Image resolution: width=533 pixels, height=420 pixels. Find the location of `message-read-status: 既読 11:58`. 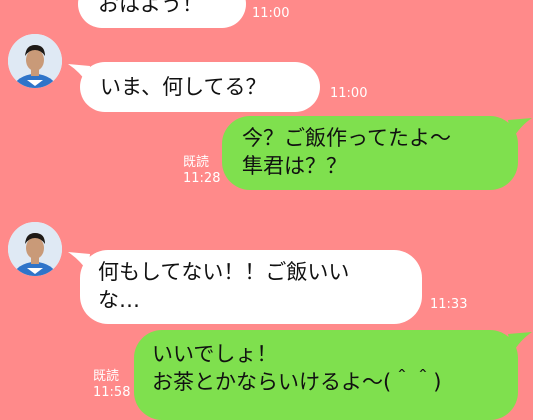

message-read-status: 既読 11:58 is located at coordinates (111, 385).